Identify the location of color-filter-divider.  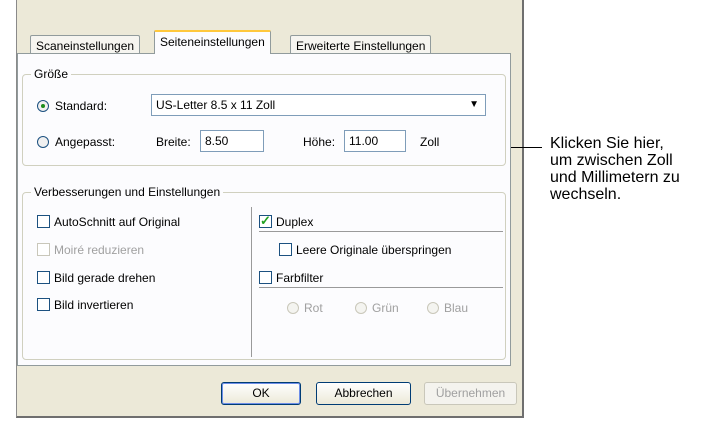
(381, 287).